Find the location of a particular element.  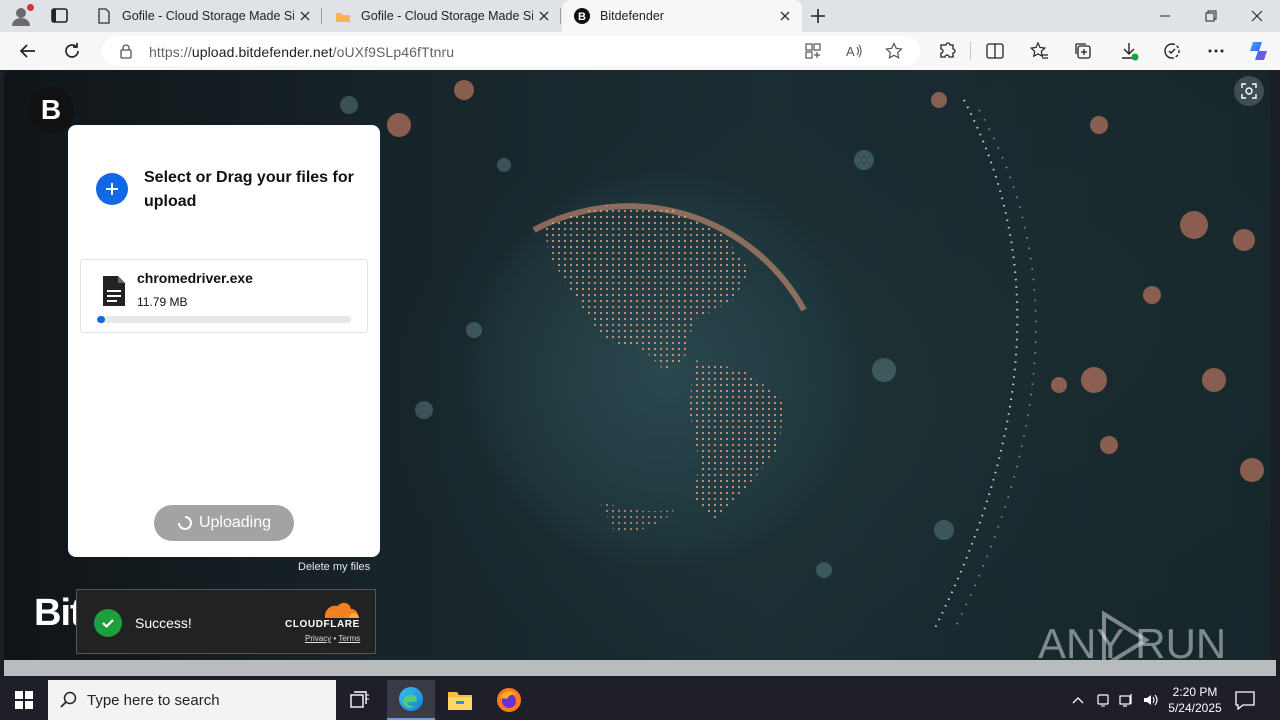

vertical-scrollbar is located at coordinates (1273, 365).